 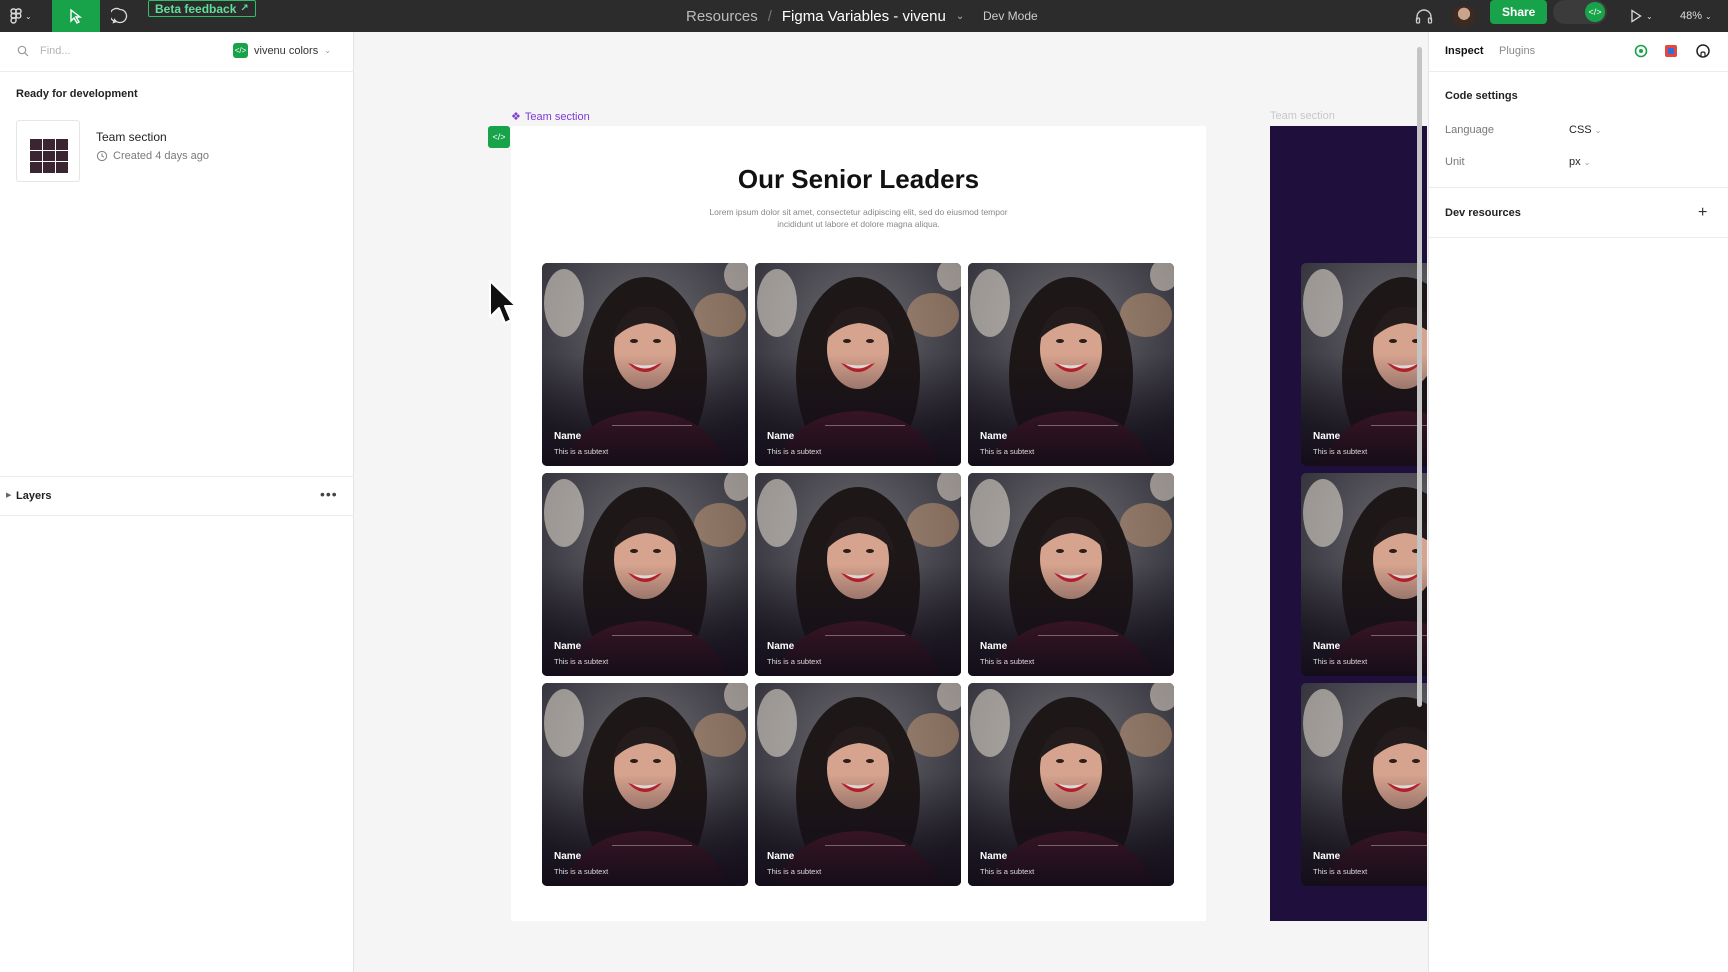 I want to click on main-menu-button: ⌄, so click(x=27, y=16).